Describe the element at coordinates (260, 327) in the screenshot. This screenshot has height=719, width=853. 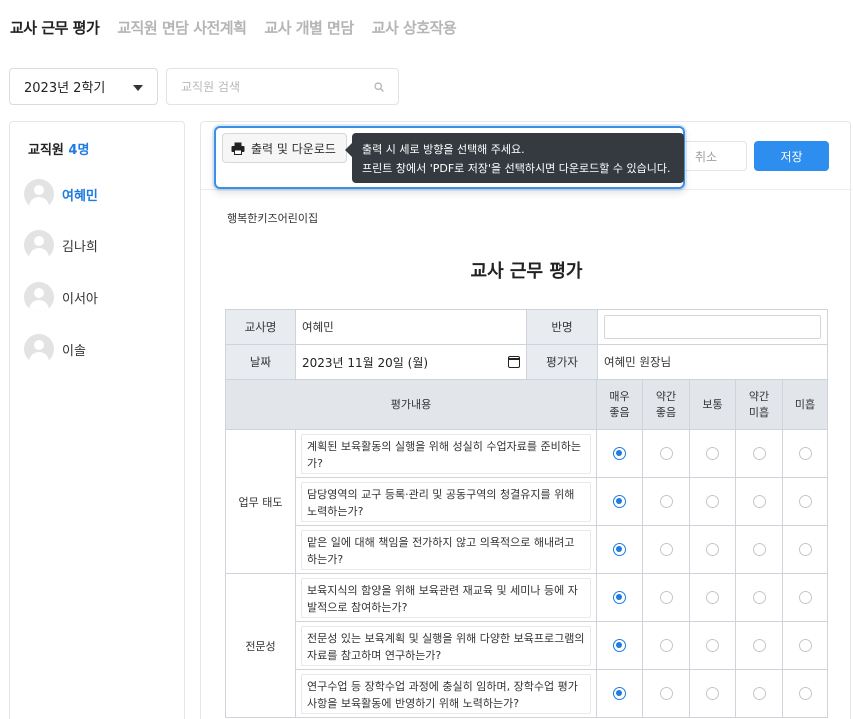
I see `teacher-label: 교사명` at that location.